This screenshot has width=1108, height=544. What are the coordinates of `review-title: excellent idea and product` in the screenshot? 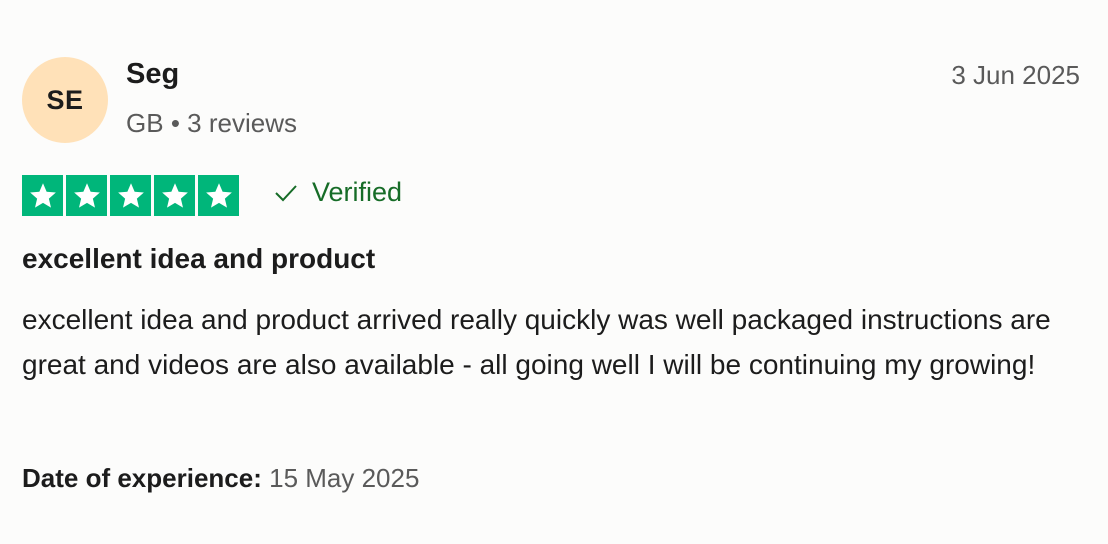 It's located at (199, 258).